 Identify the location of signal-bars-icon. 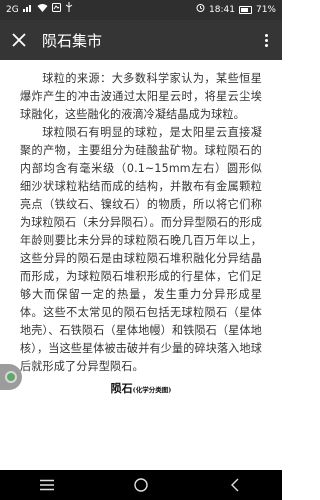
(27, 10).